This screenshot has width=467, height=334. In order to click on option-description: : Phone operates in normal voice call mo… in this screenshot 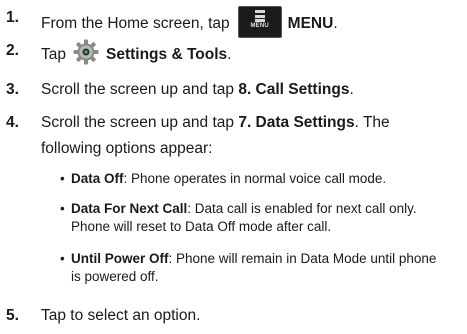, I will do `click(255, 178)`.